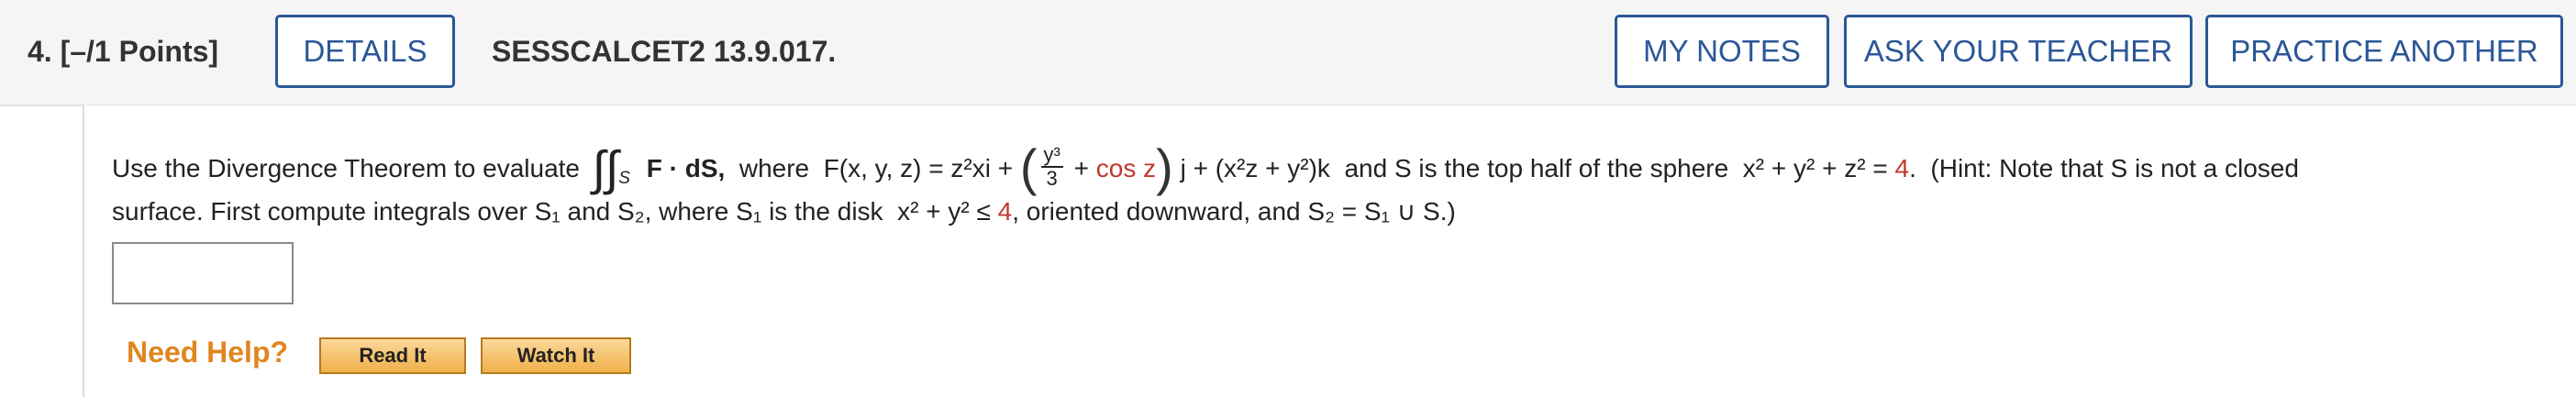  What do you see at coordinates (1028, 167) in the screenshot?
I see `left-paren: (` at bounding box center [1028, 167].